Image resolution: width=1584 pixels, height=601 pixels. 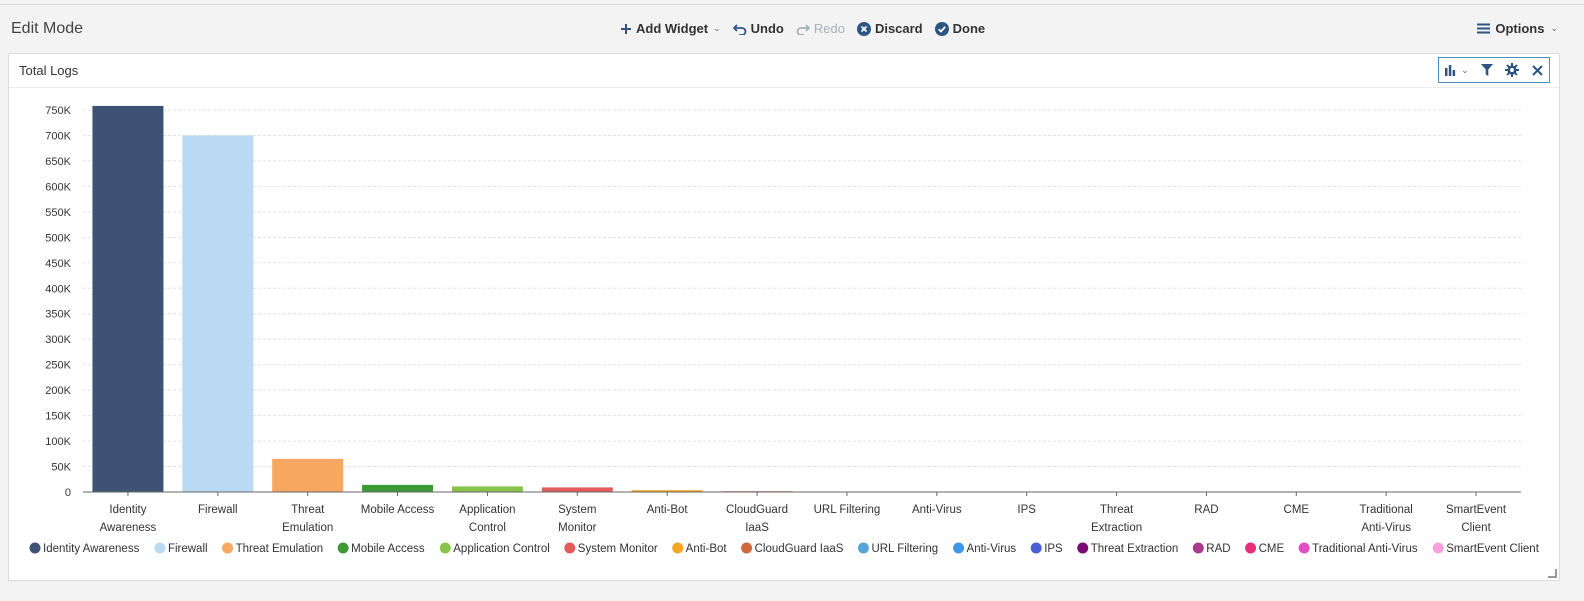 What do you see at coordinates (577, 528) in the screenshot?
I see `x-tick-label: Monitor` at bounding box center [577, 528].